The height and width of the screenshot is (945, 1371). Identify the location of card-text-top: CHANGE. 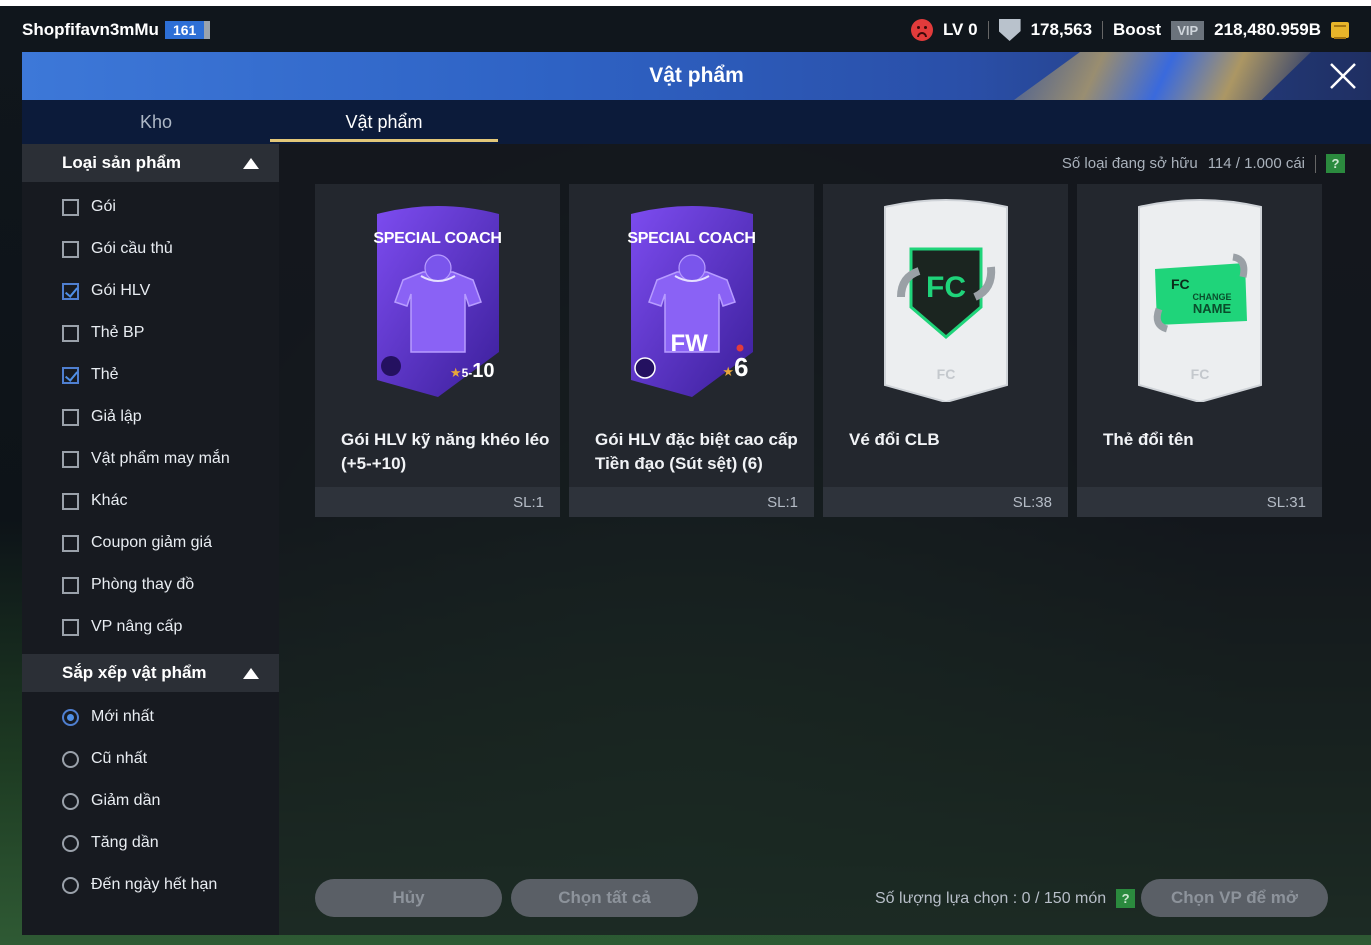
(1212, 296).